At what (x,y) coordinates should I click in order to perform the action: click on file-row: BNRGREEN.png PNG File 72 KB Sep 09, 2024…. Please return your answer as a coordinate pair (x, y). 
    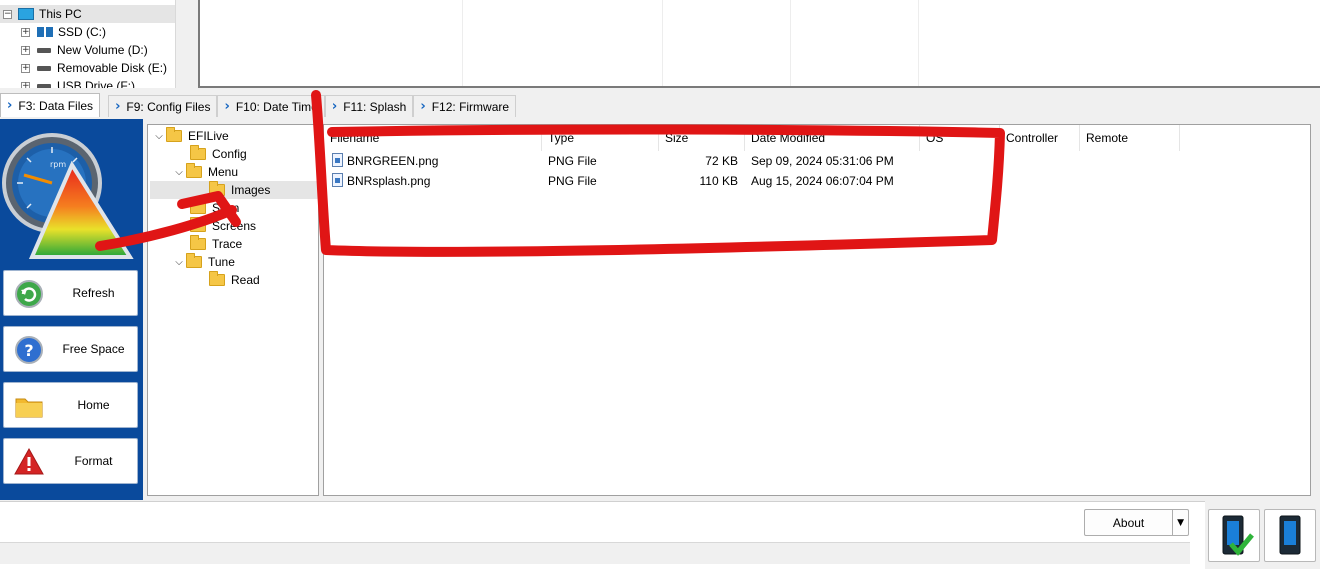
    Looking at the image, I should click on (624, 161).